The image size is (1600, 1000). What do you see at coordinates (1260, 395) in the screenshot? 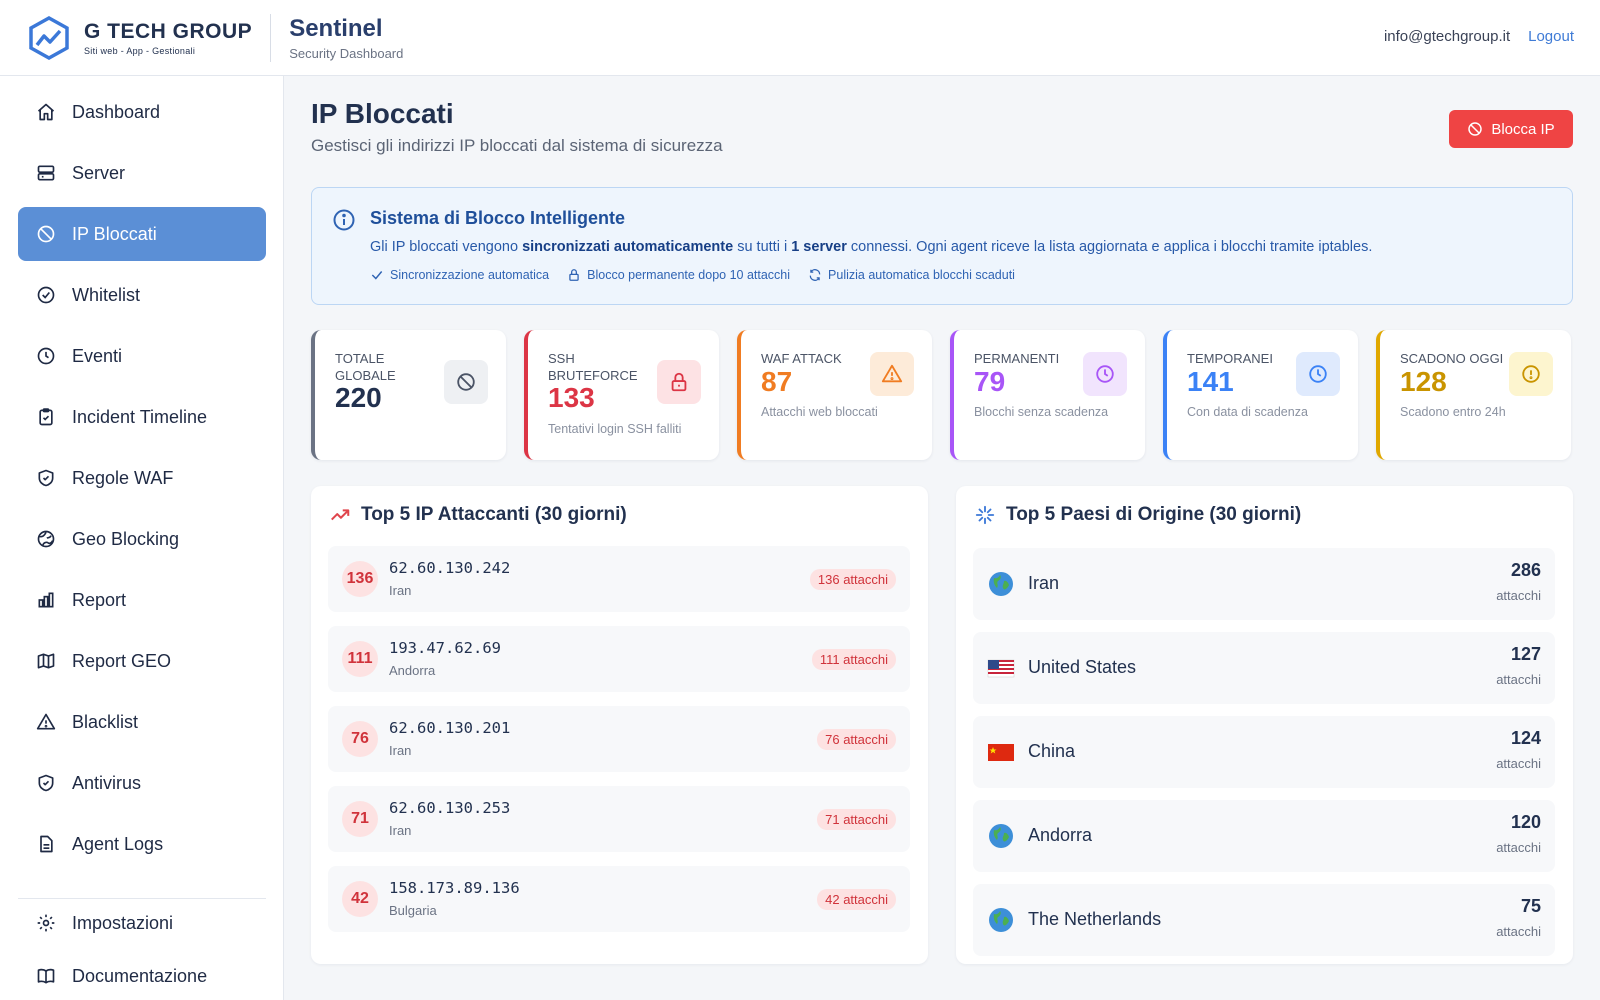
I see `stat-card-temporanei: TEMPORANEI 141 Con data di scadenza` at bounding box center [1260, 395].